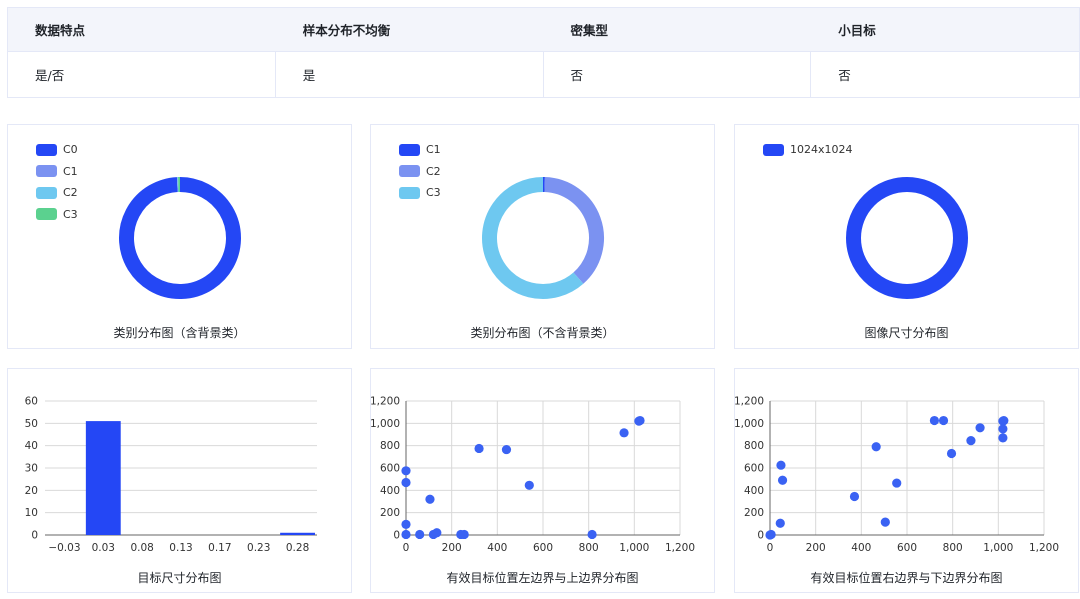  What do you see at coordinates (179, 333) in the screenshot?
I see `chart-title: 类别分布图（含背景类）` at bounding box center [179, 333].